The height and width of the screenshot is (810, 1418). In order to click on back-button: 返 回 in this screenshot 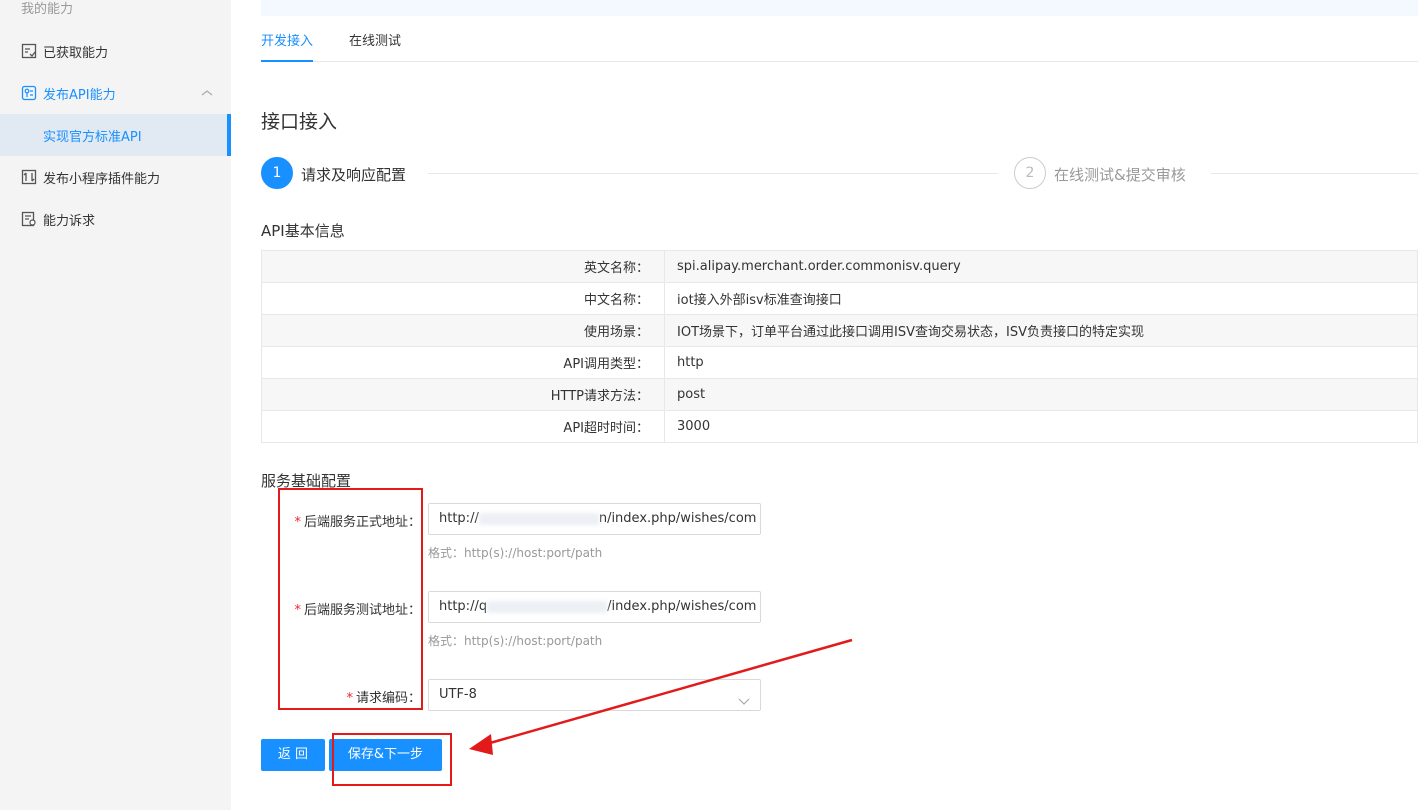, I will do `click(293, 755)`.